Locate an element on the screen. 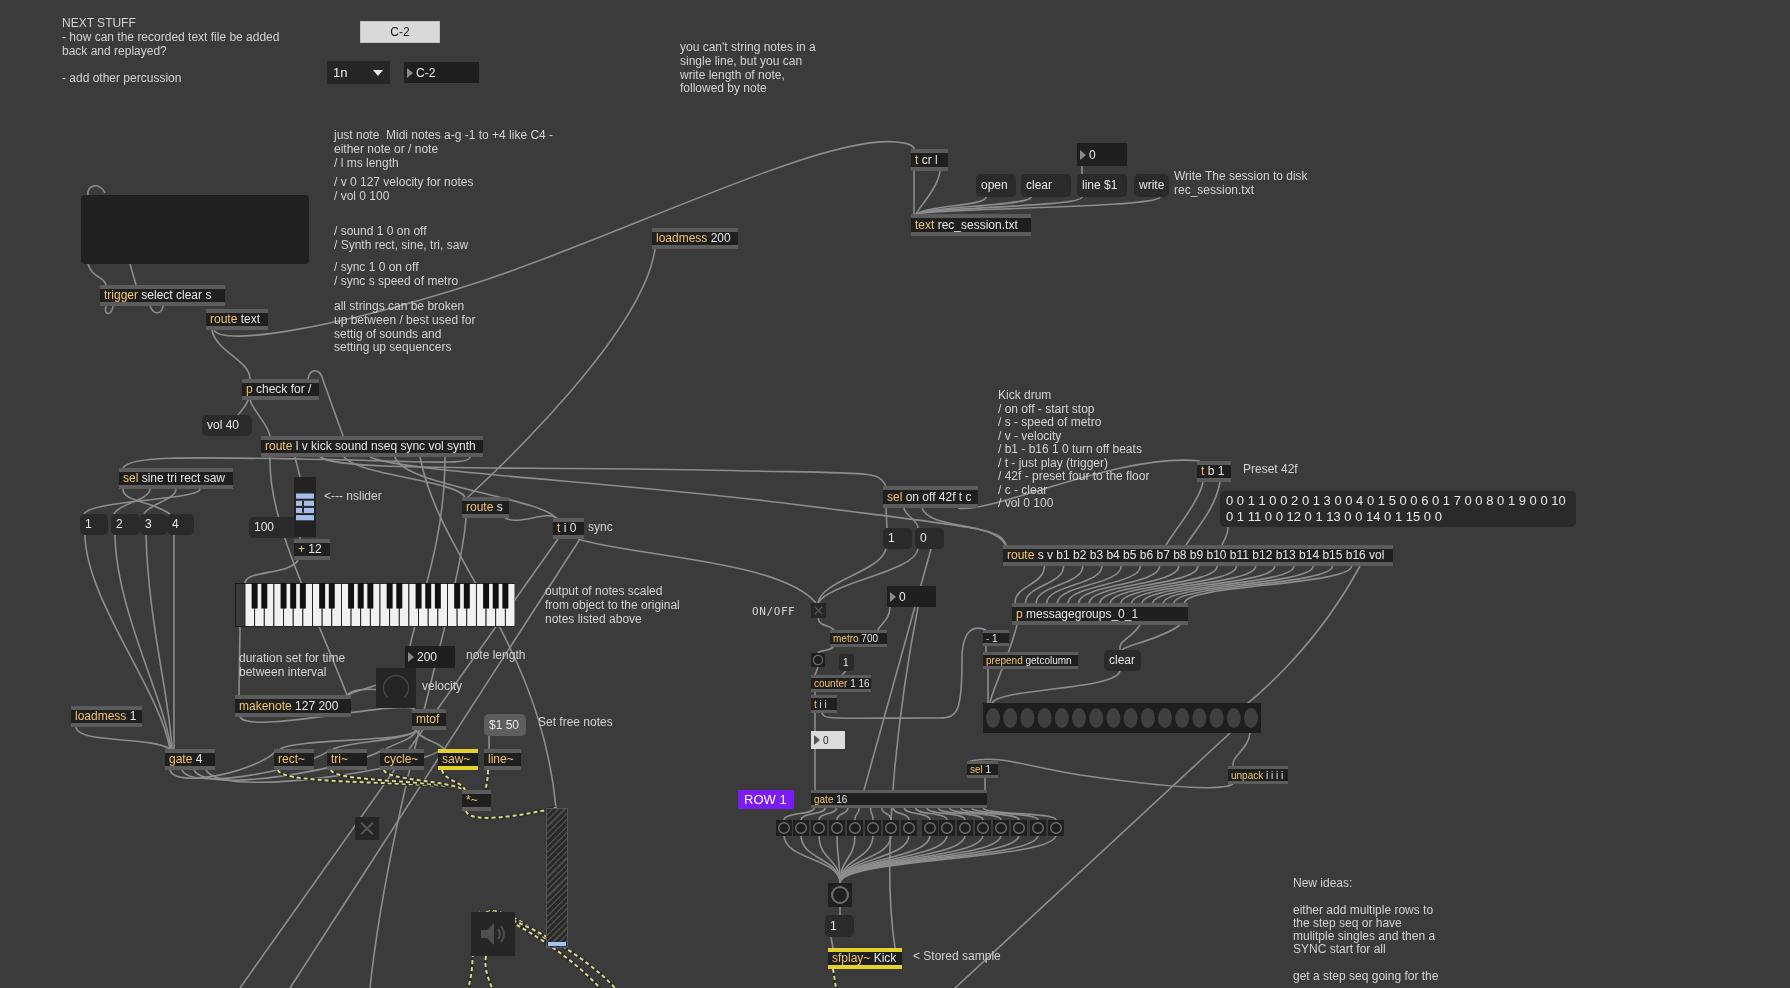 Image resolution: width=1790 pixels, height=988 pixels. object-node: + 12 is located at coordinates (312, 549).